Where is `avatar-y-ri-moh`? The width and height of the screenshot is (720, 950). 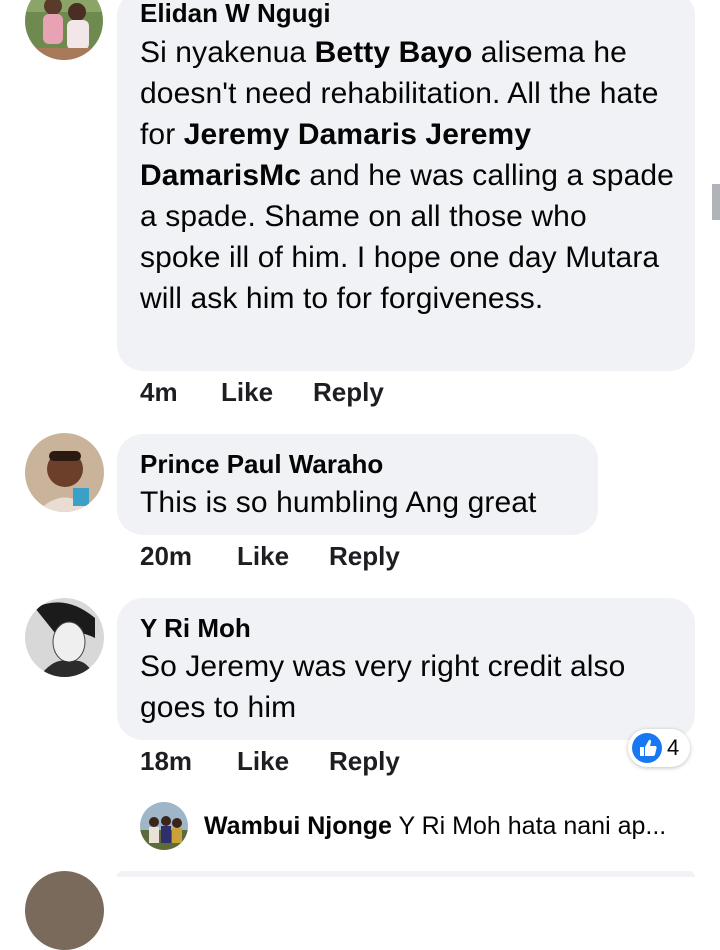 avatar-y-ri-moh is located at coordinates (64, 637).